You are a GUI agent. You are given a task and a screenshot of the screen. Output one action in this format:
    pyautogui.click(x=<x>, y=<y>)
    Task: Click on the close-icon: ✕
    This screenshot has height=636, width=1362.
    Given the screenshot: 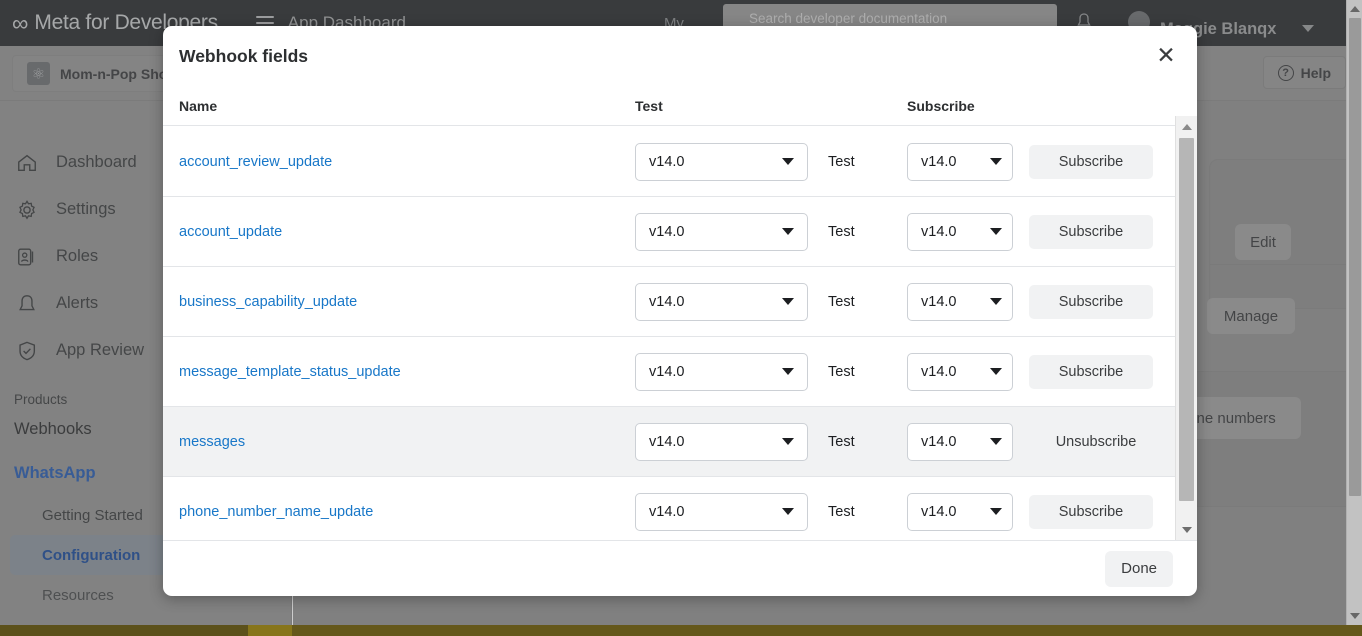 What is the action you would take?
    pyautogui.click(x=1166, y=55)
    